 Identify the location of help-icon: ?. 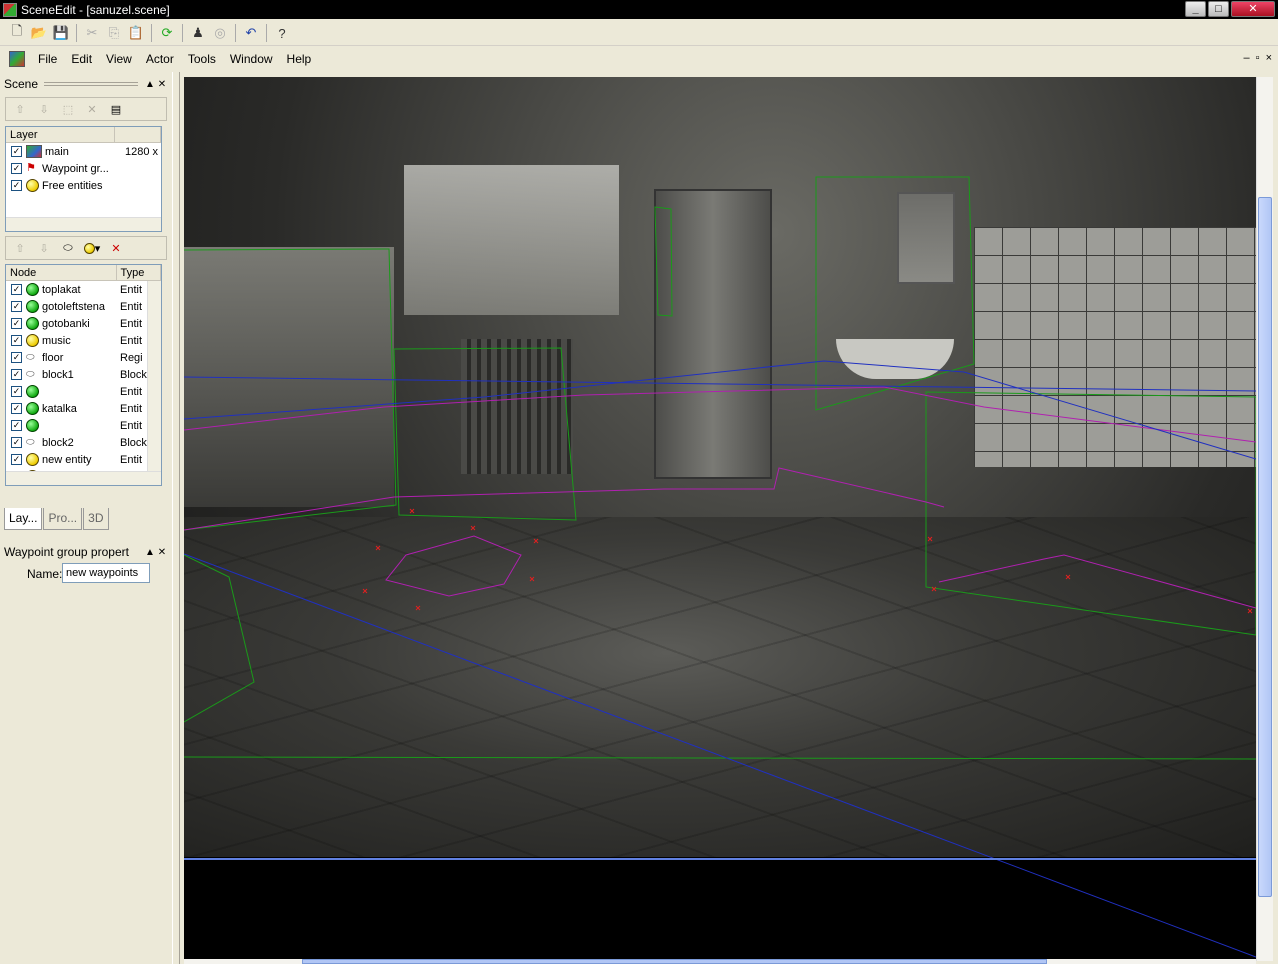
(282, 33).